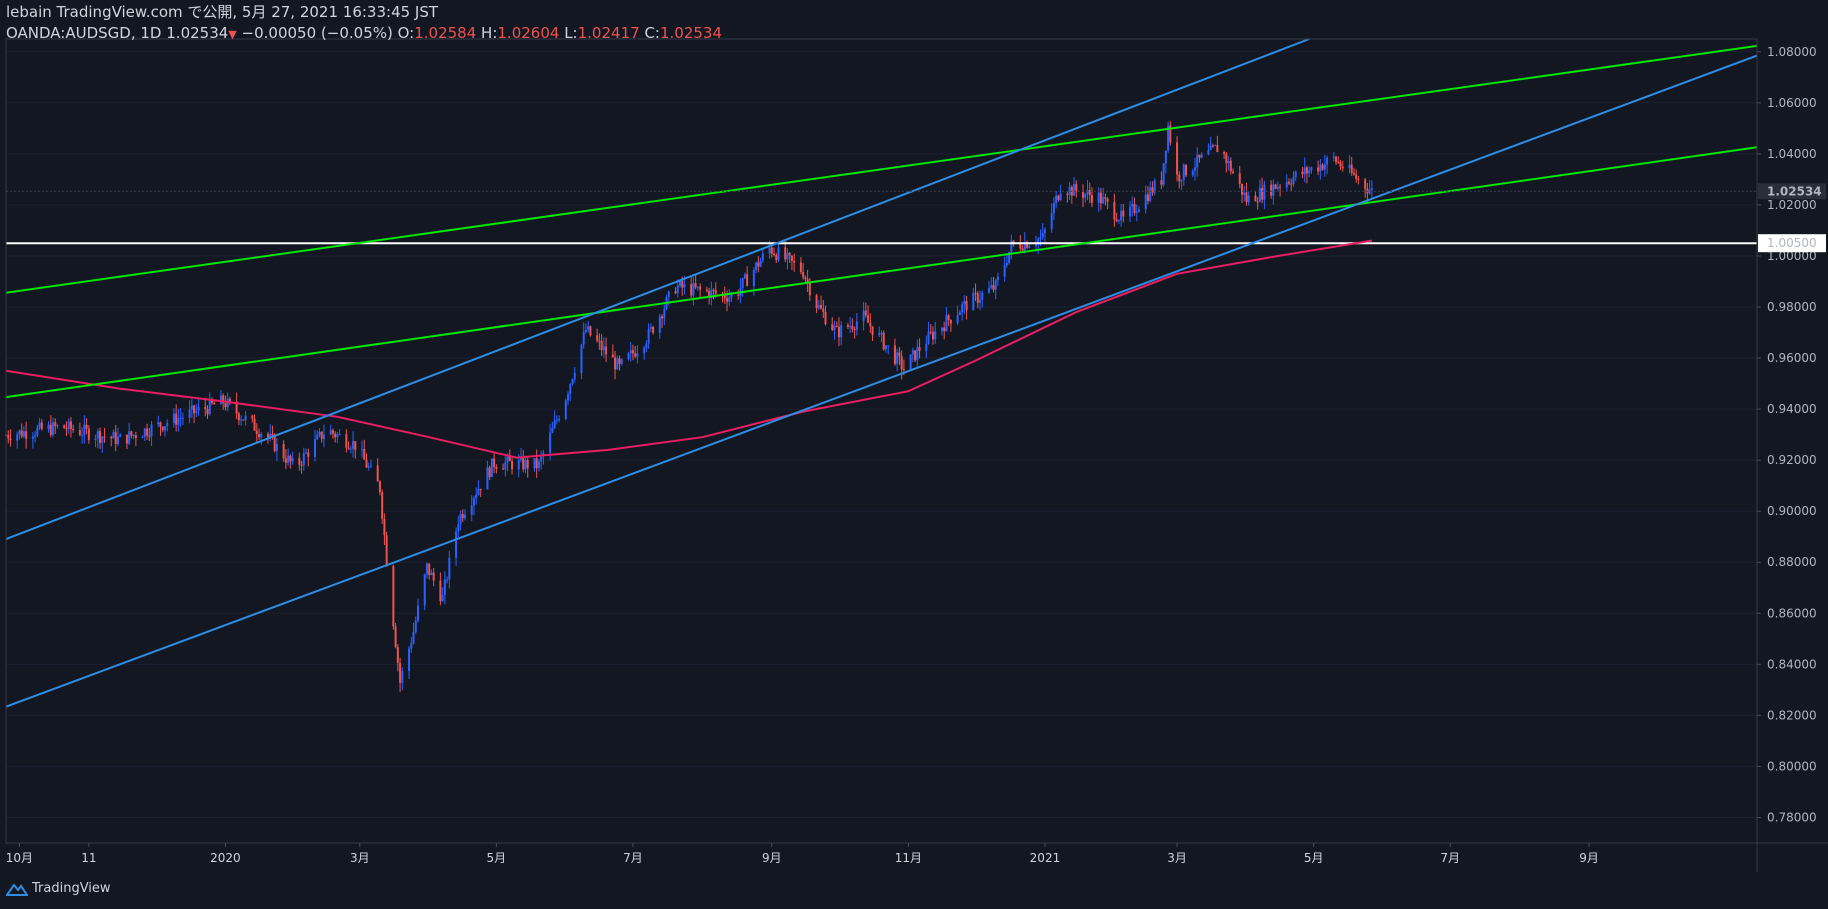  I want to click on time-tick-label: 9月, so click(1589, 858).